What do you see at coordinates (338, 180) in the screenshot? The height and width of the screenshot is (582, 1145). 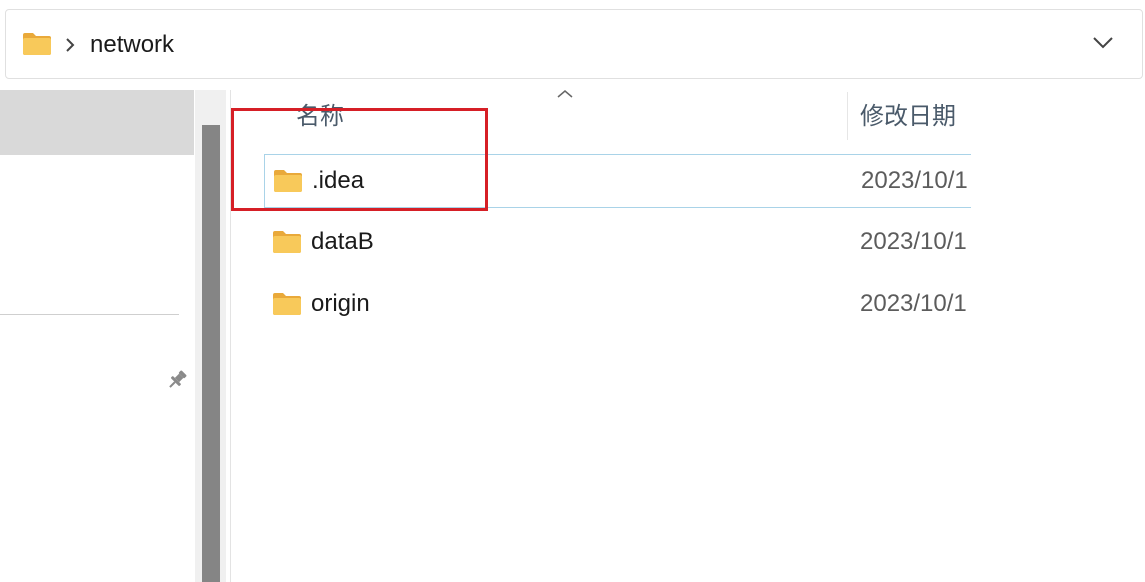 I see `file-name: .idea` at bounding box center [338, 180].